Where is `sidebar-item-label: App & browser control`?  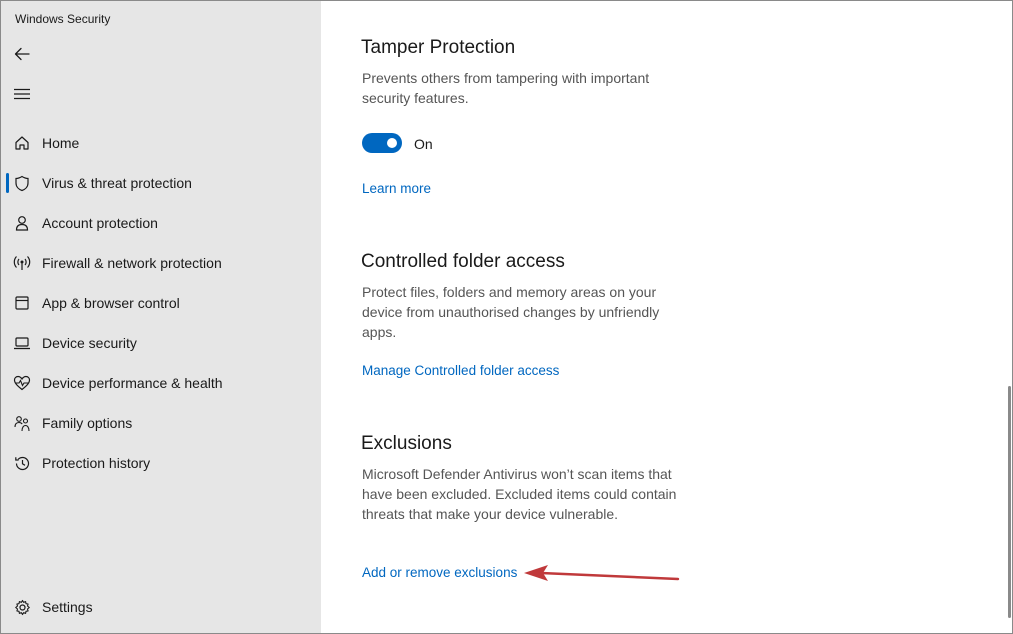
sidebar-item-label: App & browser control is located at coordinates (111, 303).